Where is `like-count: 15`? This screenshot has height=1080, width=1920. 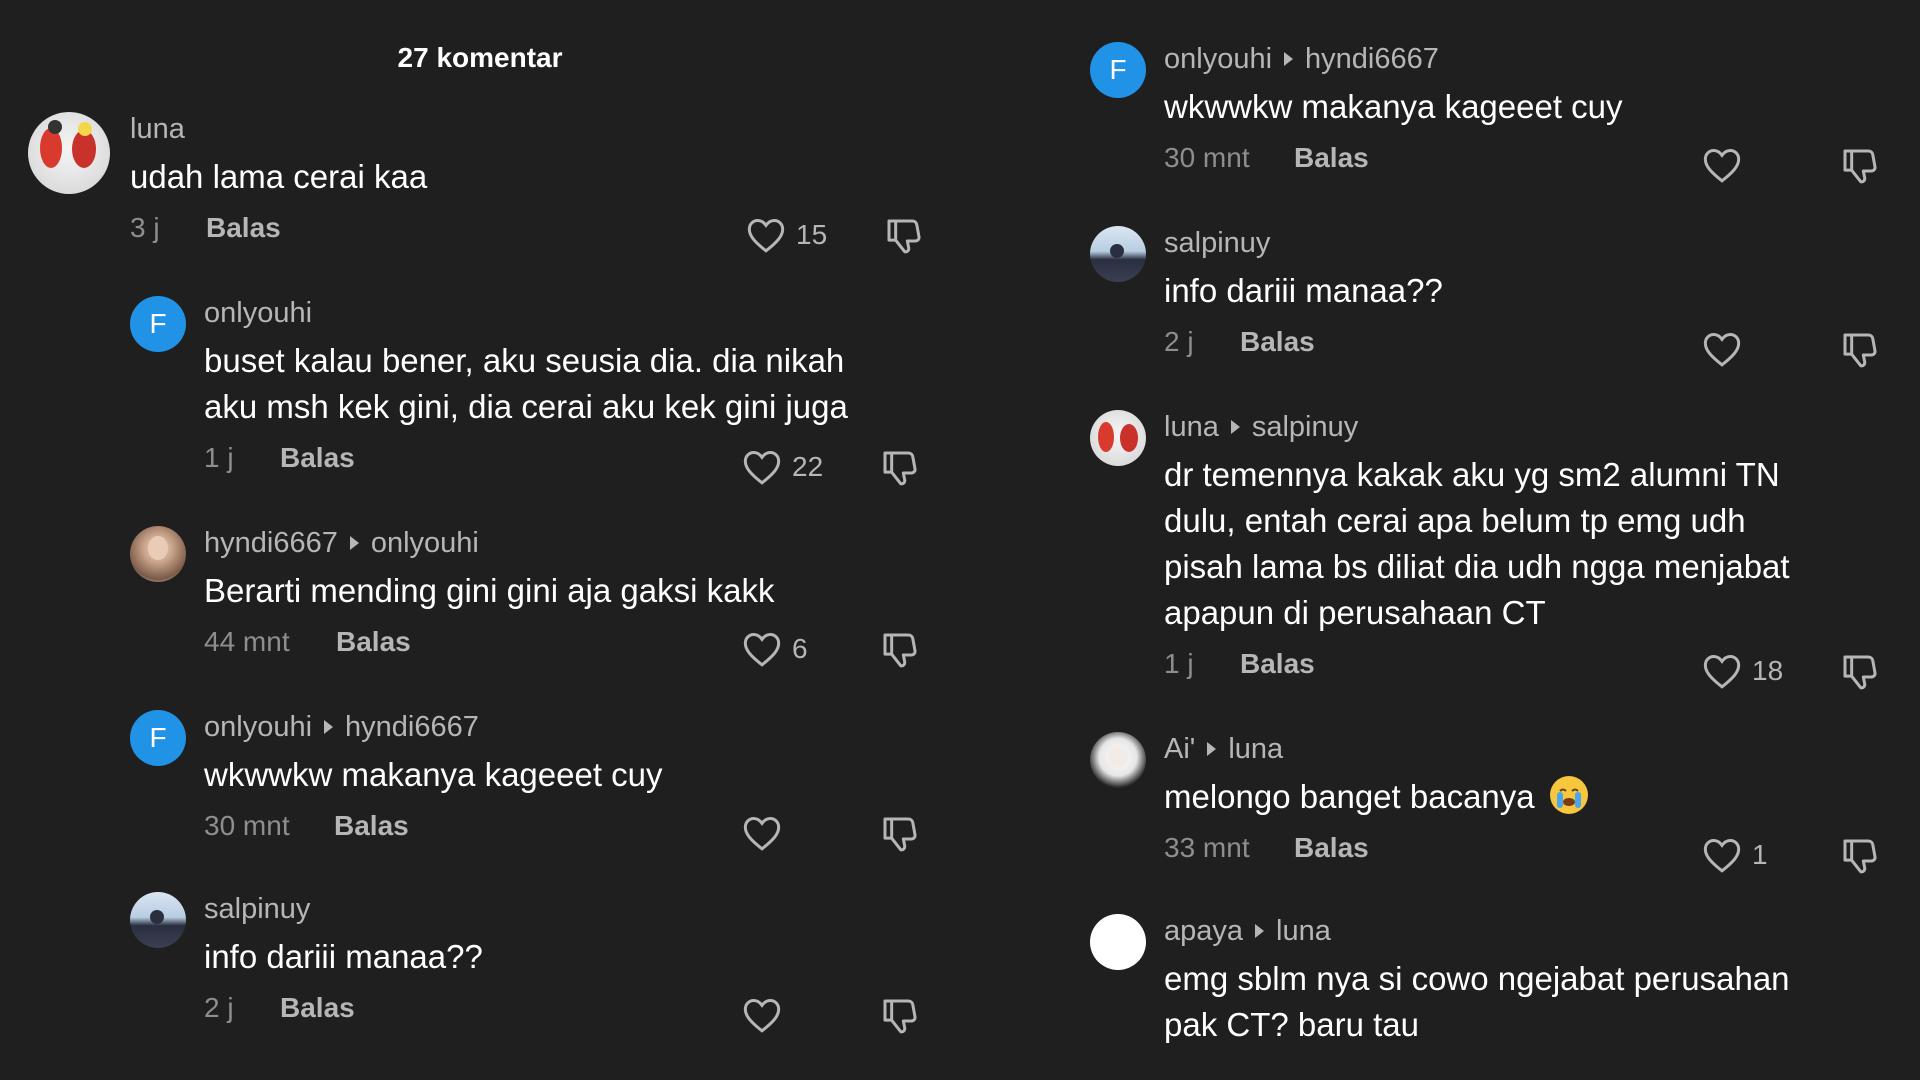
like-count: 15 is located at coordinates (812, 234).